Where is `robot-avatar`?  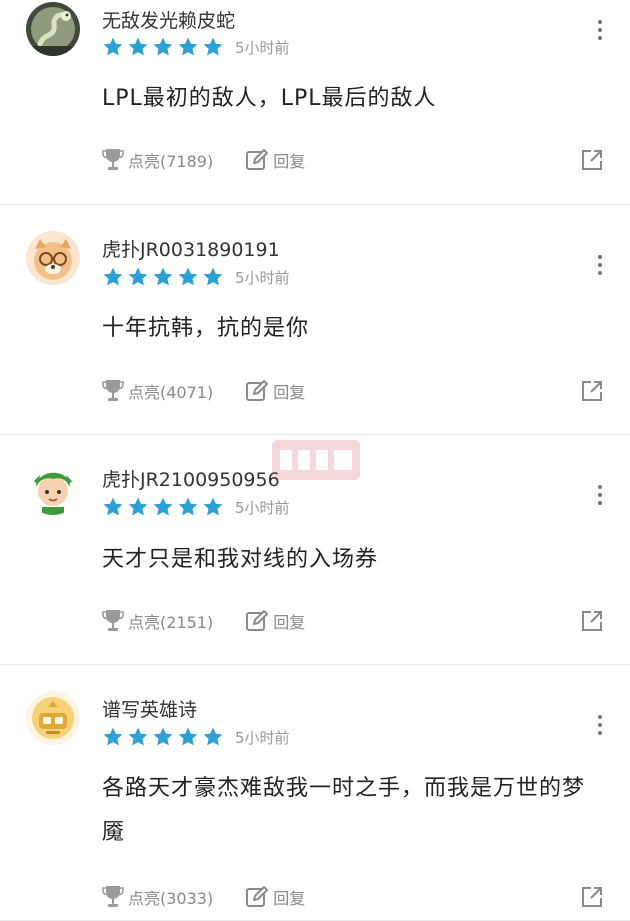
robot-avatar is located at coordinates (53, 718).